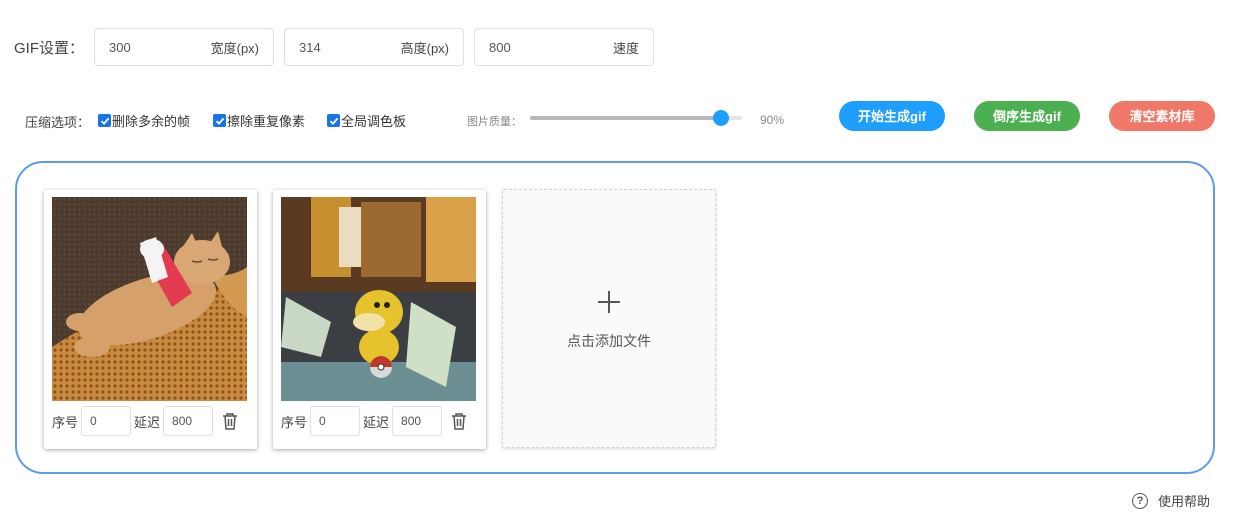 This screenshot has height=516, width=1234. Describe the element at coordinates (266, 121) in the screenshot. I see `checkbox-label: 擦除重复像素` at that location.